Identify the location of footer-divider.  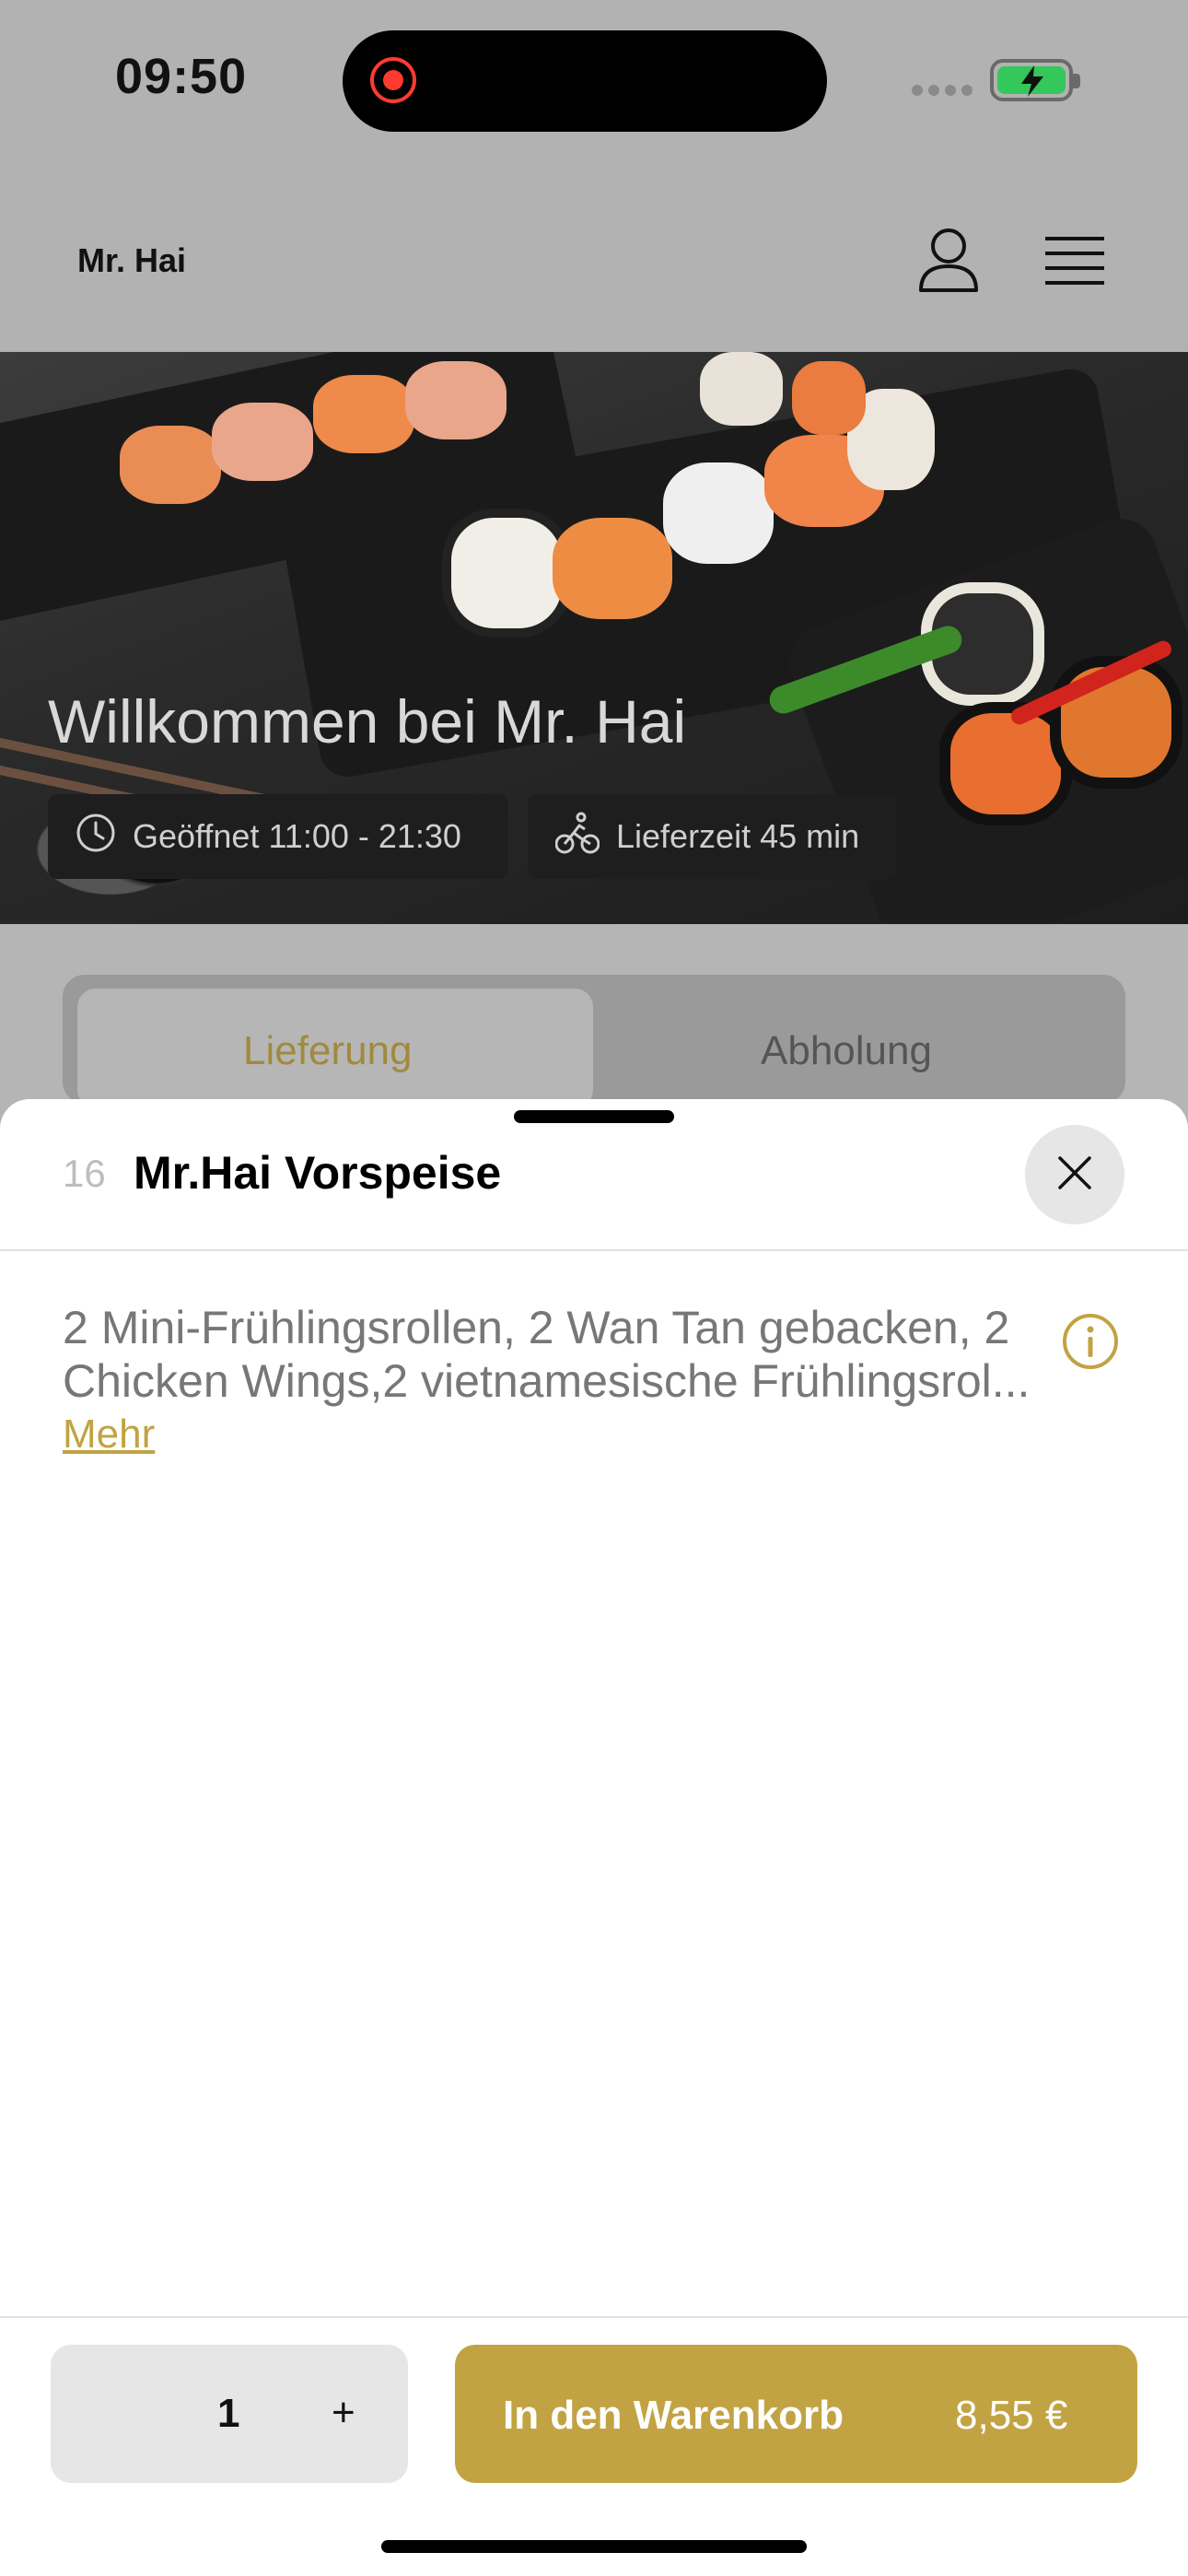
(594, 2317).